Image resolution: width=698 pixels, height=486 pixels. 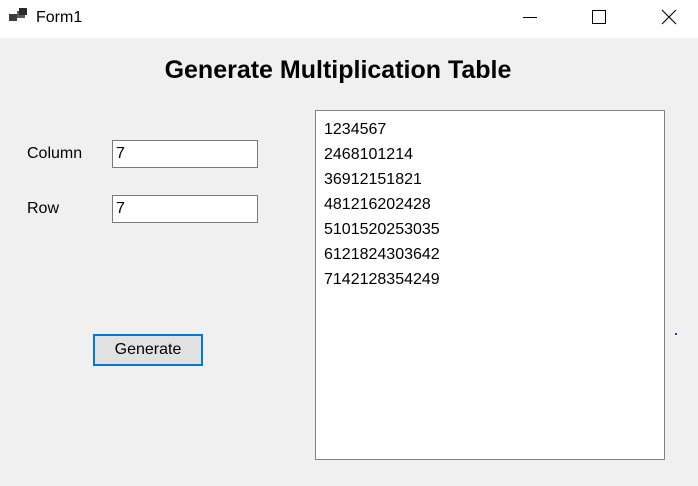 What do you see at coordinates (373, 179) in the screenshot?
I see `output-line: 36912151821` at bounding box center [373, 179].